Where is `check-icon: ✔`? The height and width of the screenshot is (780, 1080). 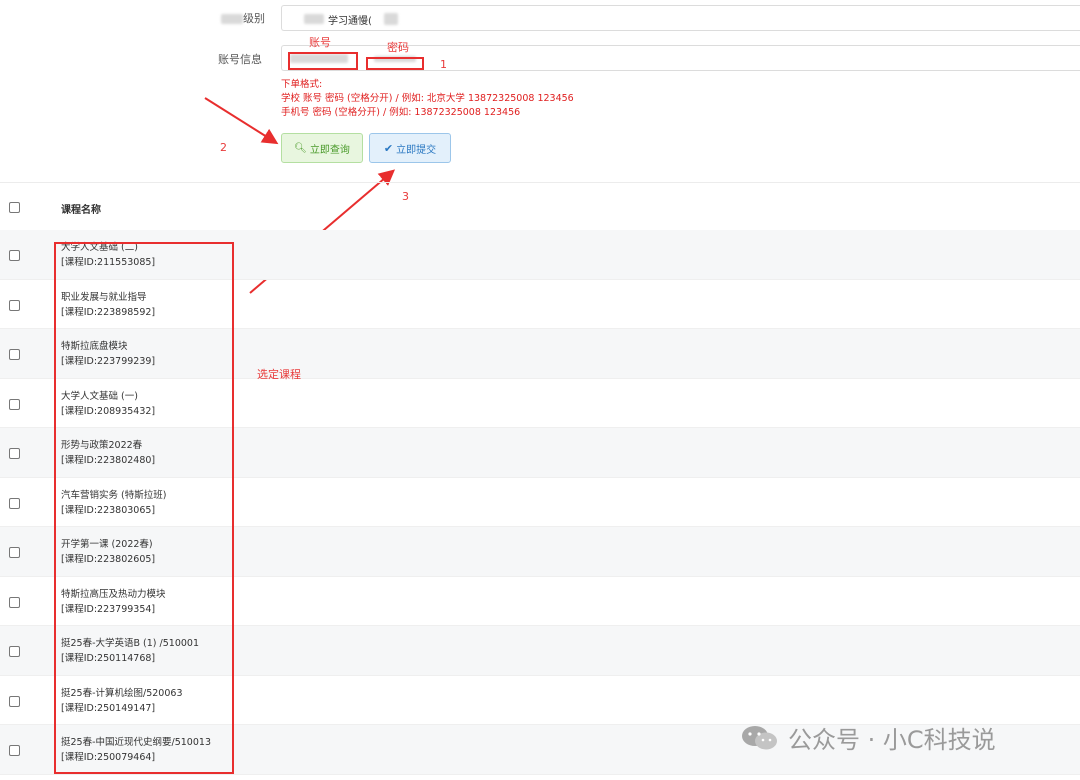 check-icon: ✔ is located at coordinates (388, 148).